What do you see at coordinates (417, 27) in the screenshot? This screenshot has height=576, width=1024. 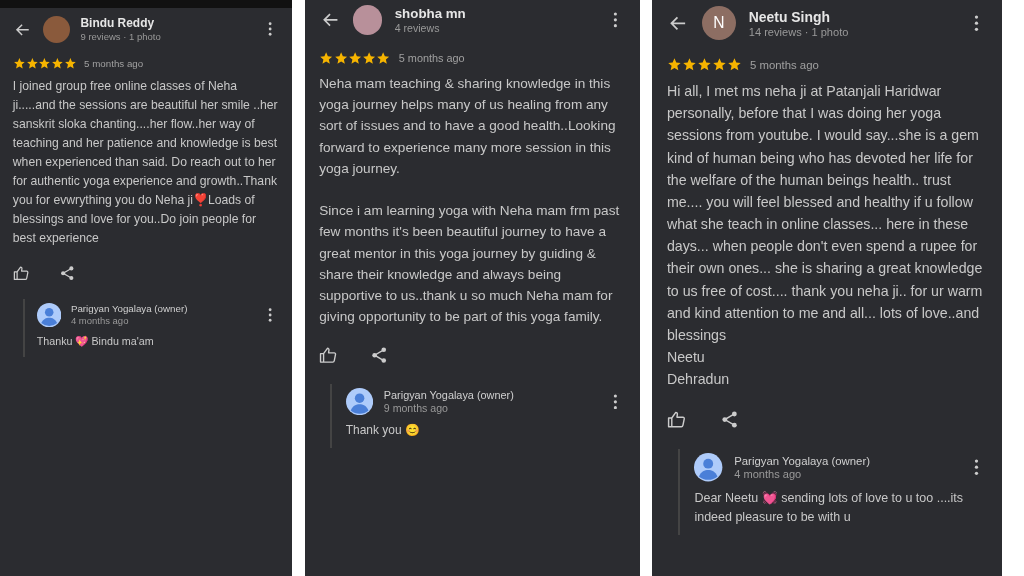 I see `reviewer-stats: 4 reviews` at bounding box center [417, 27].